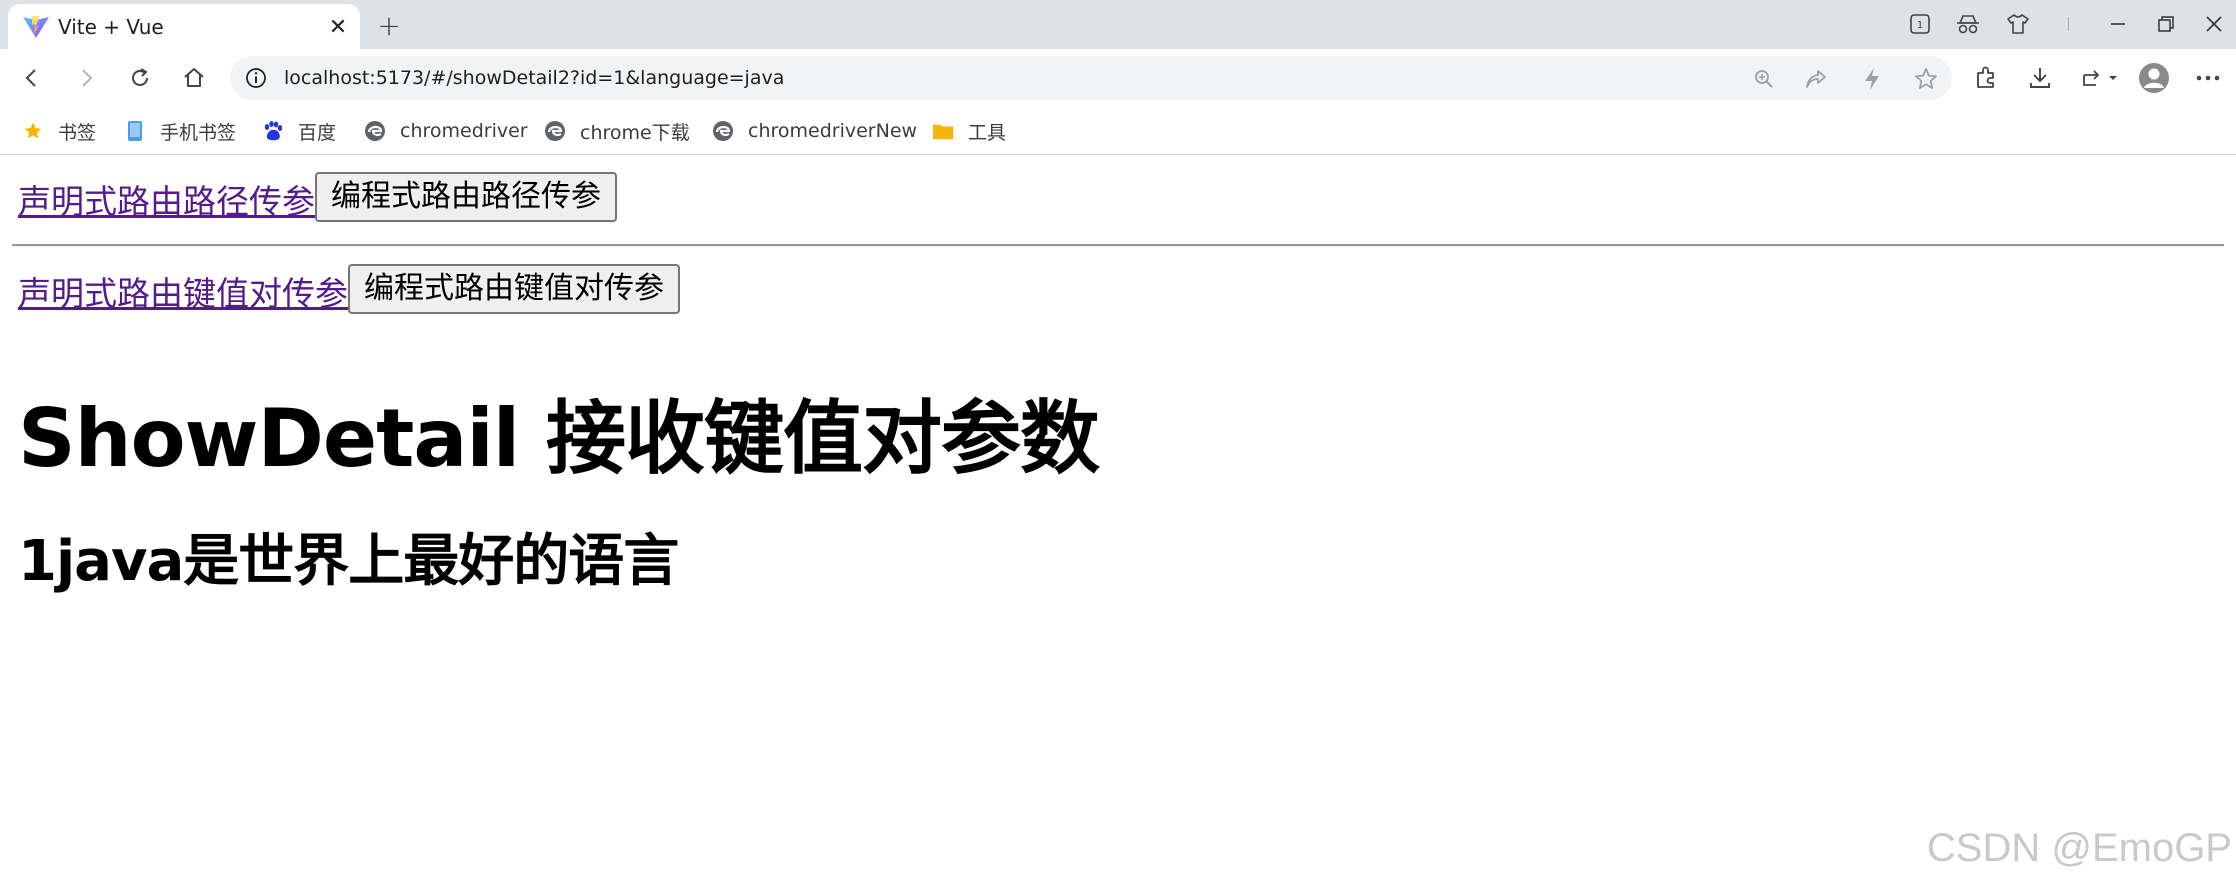 The height and width of the screenshot is (889, 2236). I want to click on close-window-icon, so click(2214, 24).